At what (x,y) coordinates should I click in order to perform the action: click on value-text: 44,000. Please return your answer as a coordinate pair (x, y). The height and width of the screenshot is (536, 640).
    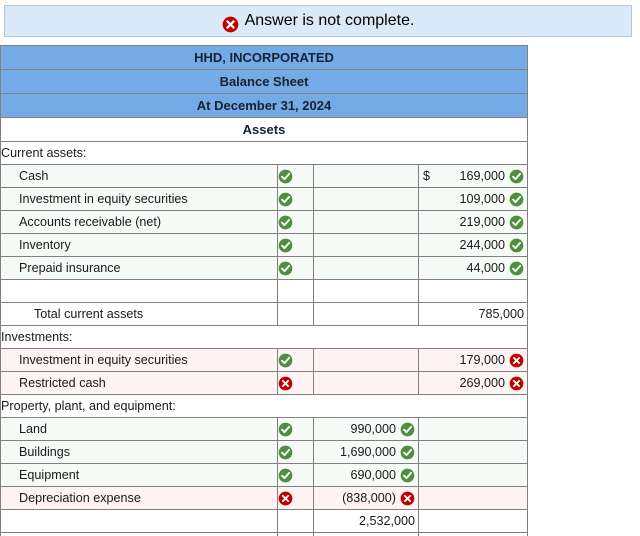
    Looking at the image, I should click on (485, 268).